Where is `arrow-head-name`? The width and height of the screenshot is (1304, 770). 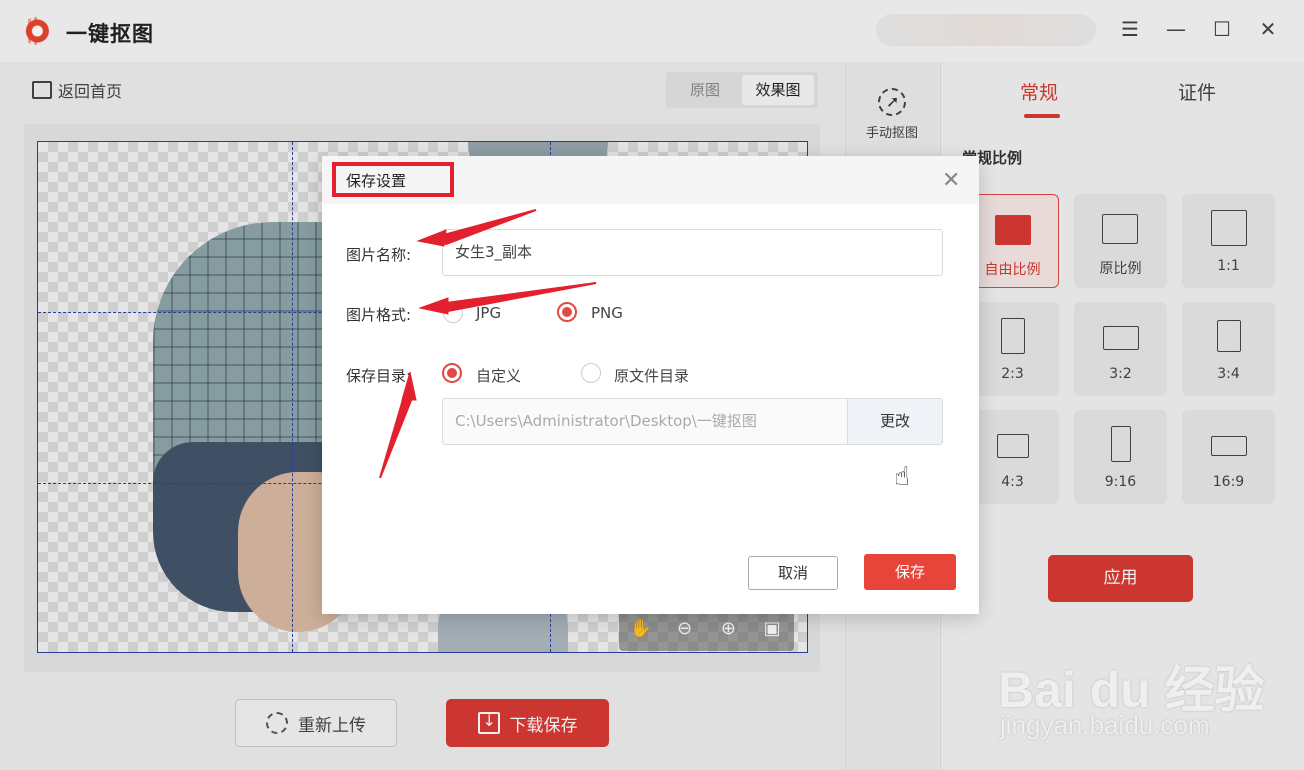 arrow-head-name is located at coordinates (431, 238).